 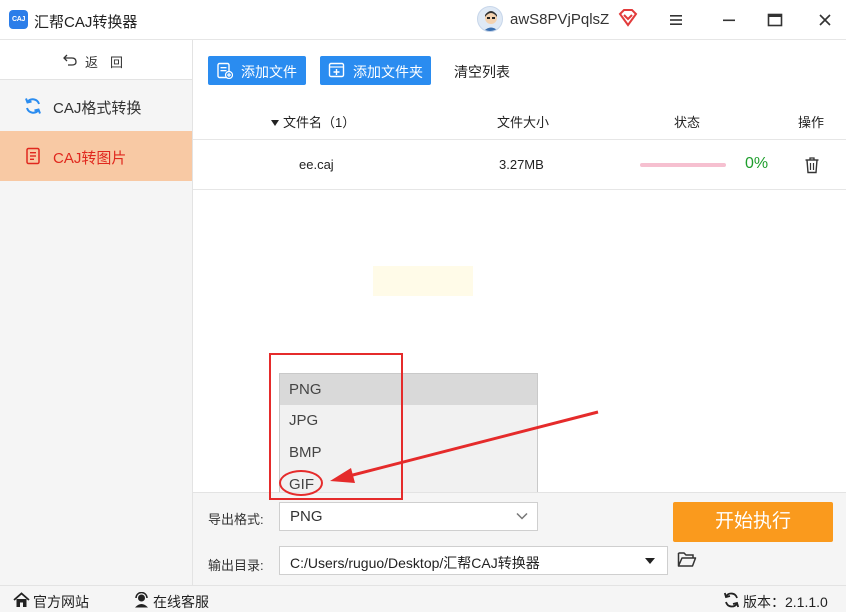 What do you see at coordinates (236, 519) in the screenshot?
I see `export-format-label: 导出格式:` at bounding box center [236, 519].